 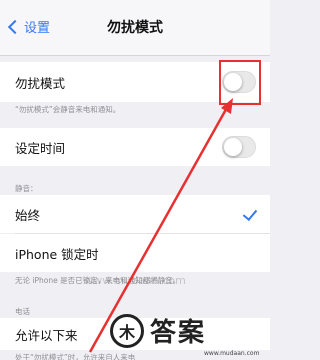 I want to click on logo-icon: 木, so click(x=127, y=330).